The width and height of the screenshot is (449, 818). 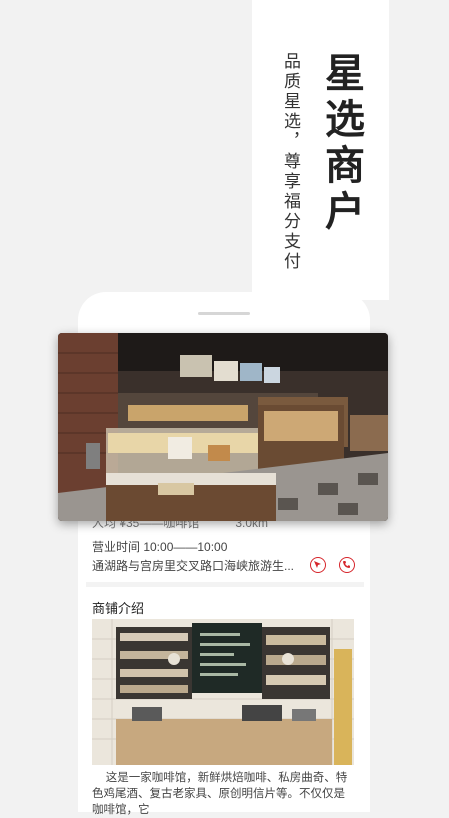 What do you see at coordinates (341, 144) in the screenshot?
I see `banner-title: 星选商户` at bounding box center [341, 144].